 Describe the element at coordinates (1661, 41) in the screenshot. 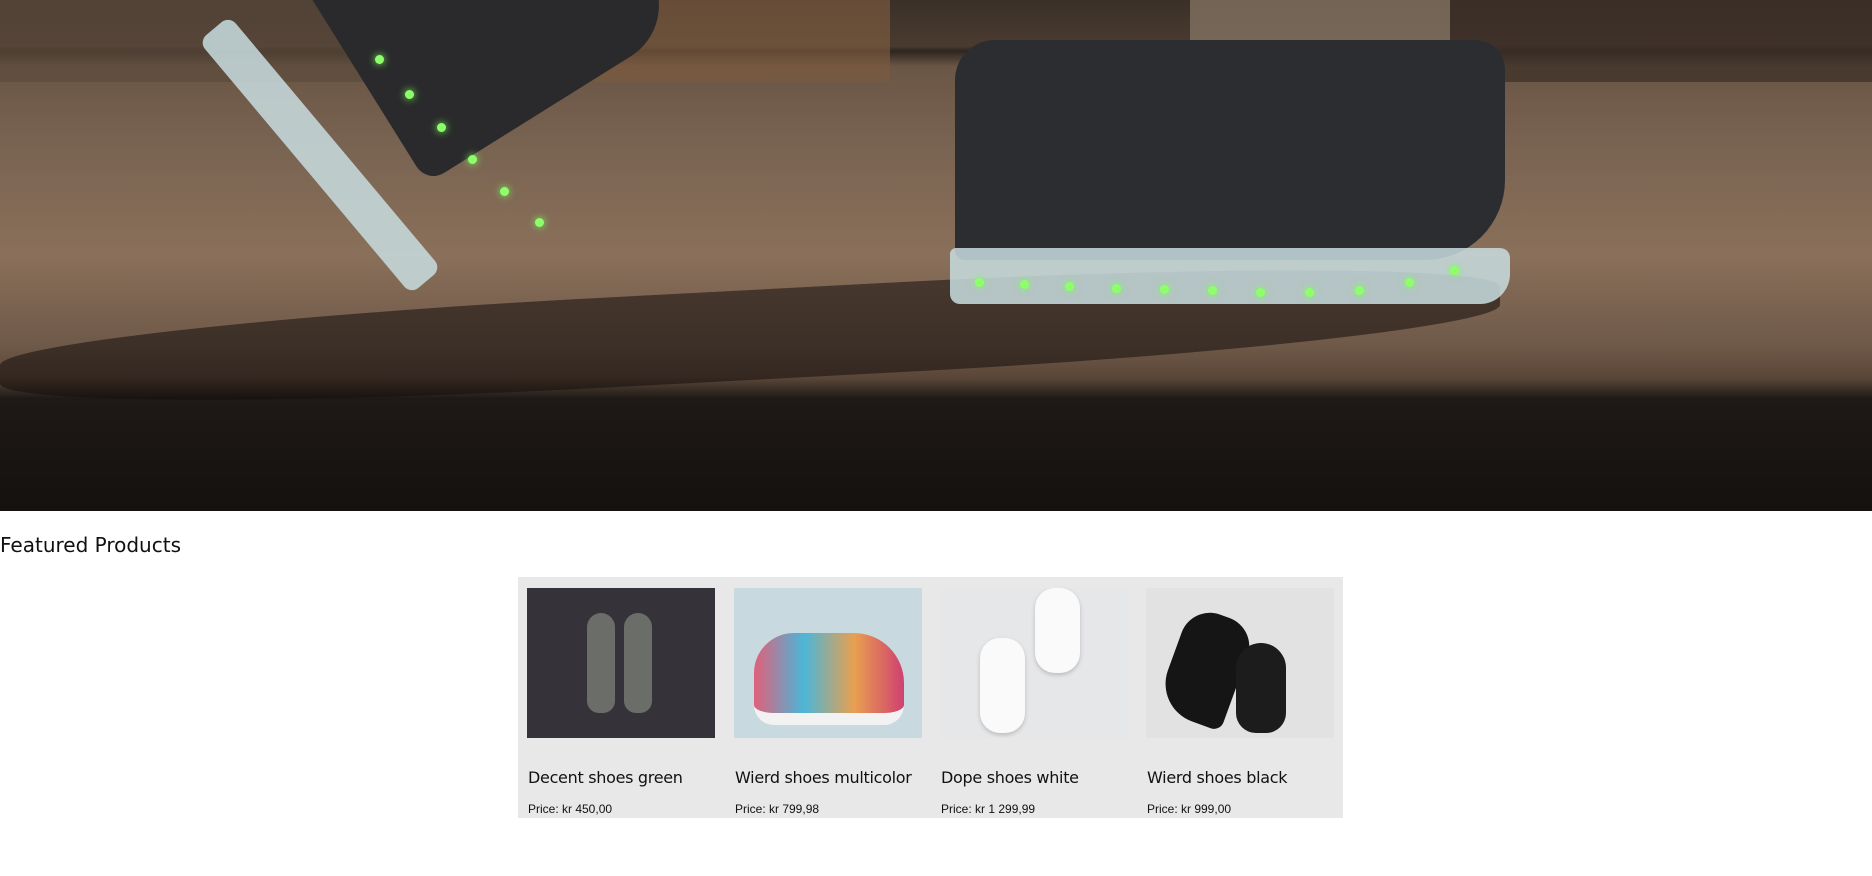

I see `background-building` at that location.